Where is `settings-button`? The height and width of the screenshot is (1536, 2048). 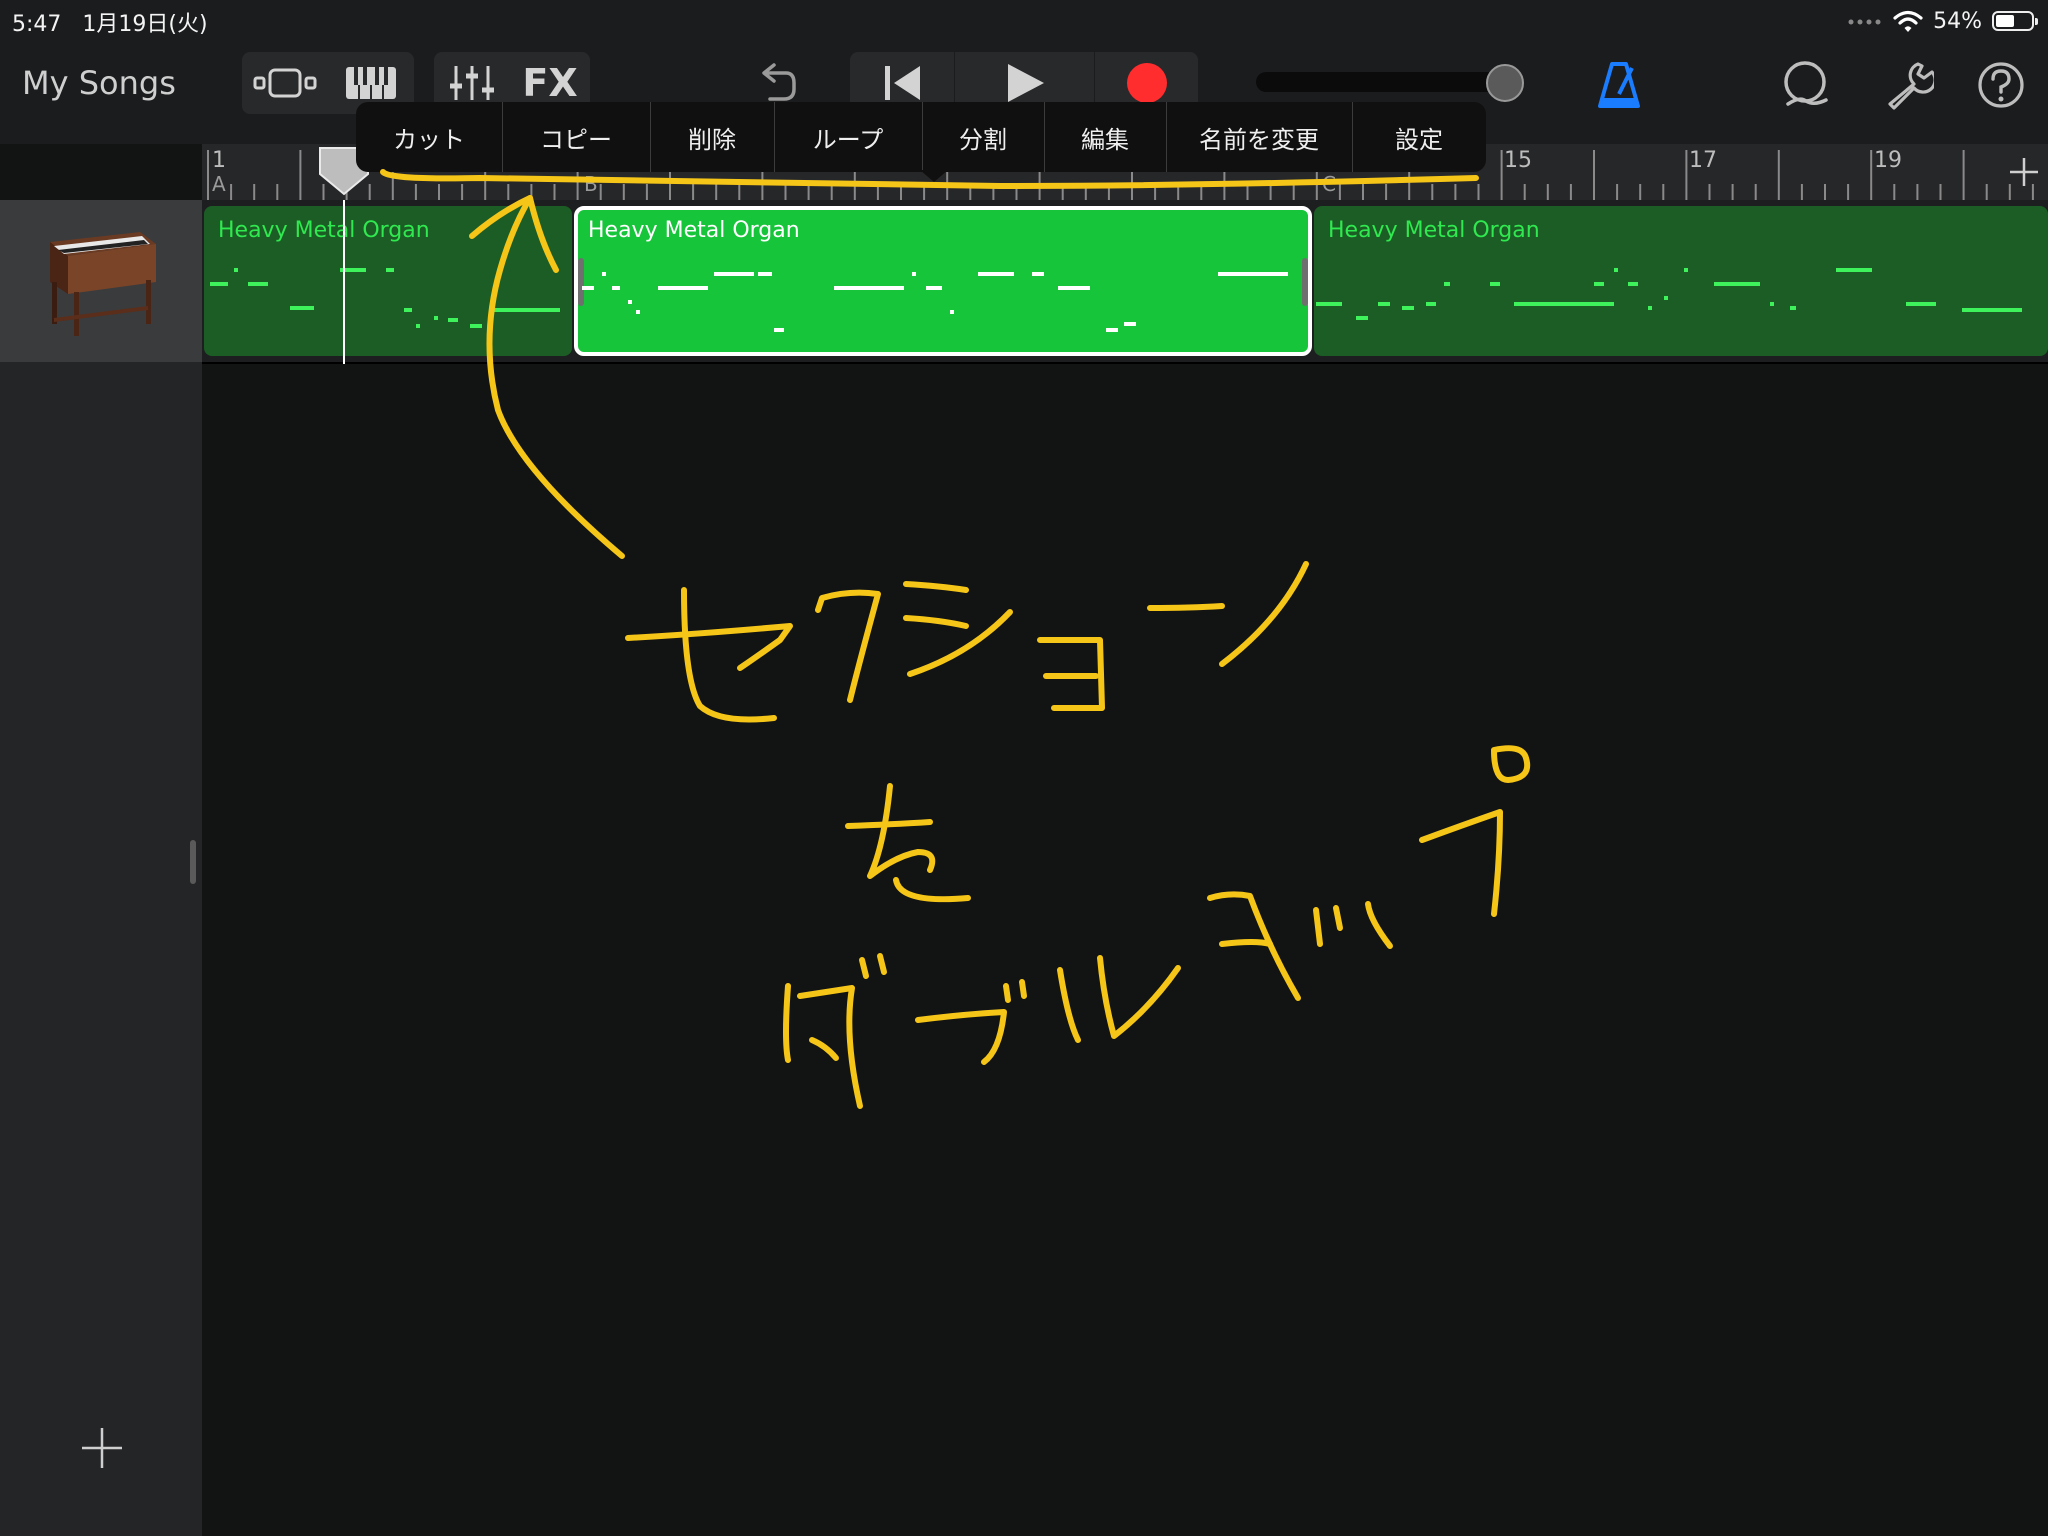
settings-button is located at coordinates (1910, 85).